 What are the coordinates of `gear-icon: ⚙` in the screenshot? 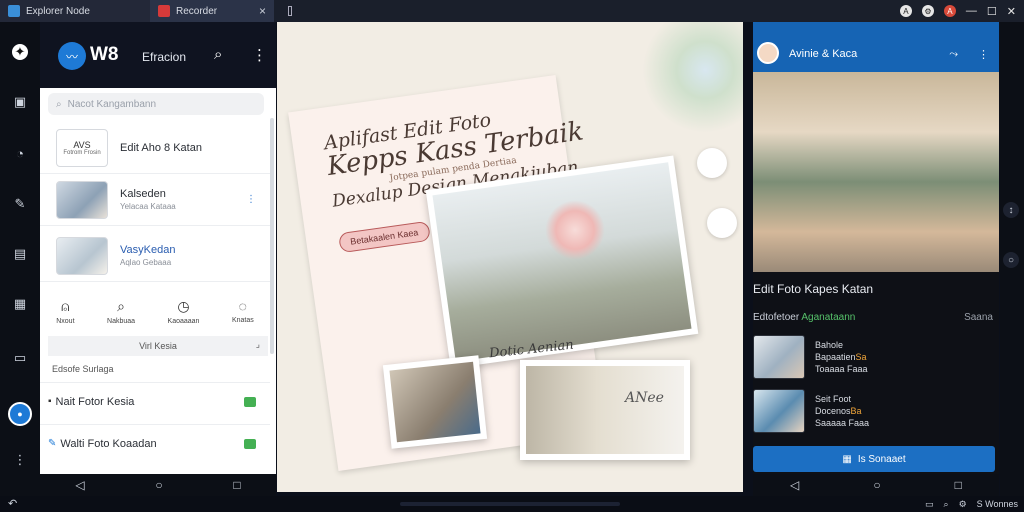 It's located at (963, 504).